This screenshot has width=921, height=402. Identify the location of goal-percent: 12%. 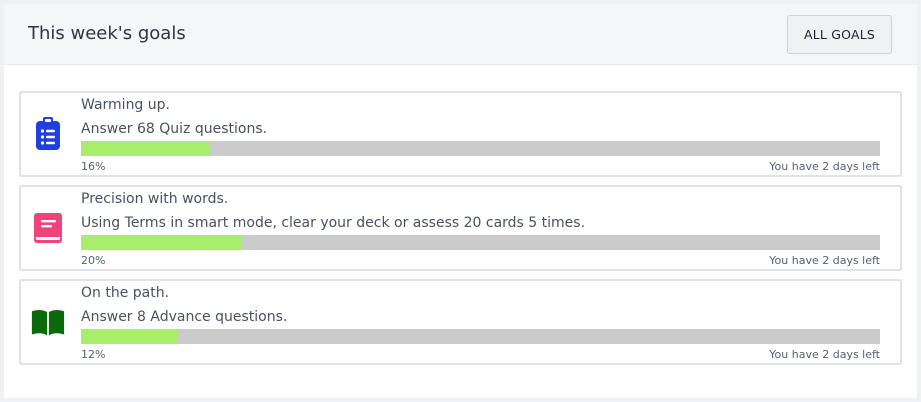
(93, 354).